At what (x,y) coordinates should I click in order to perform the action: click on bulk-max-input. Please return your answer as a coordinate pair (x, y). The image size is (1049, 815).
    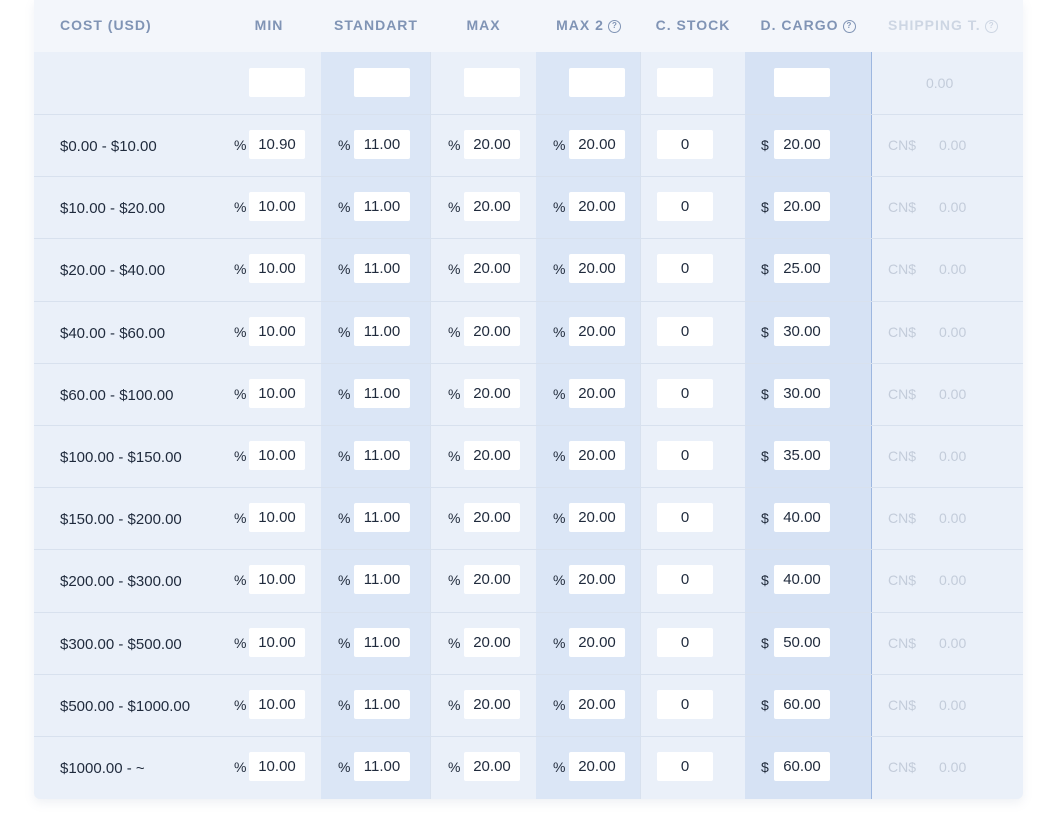
    Looking at the image, I should click on (492, 82).